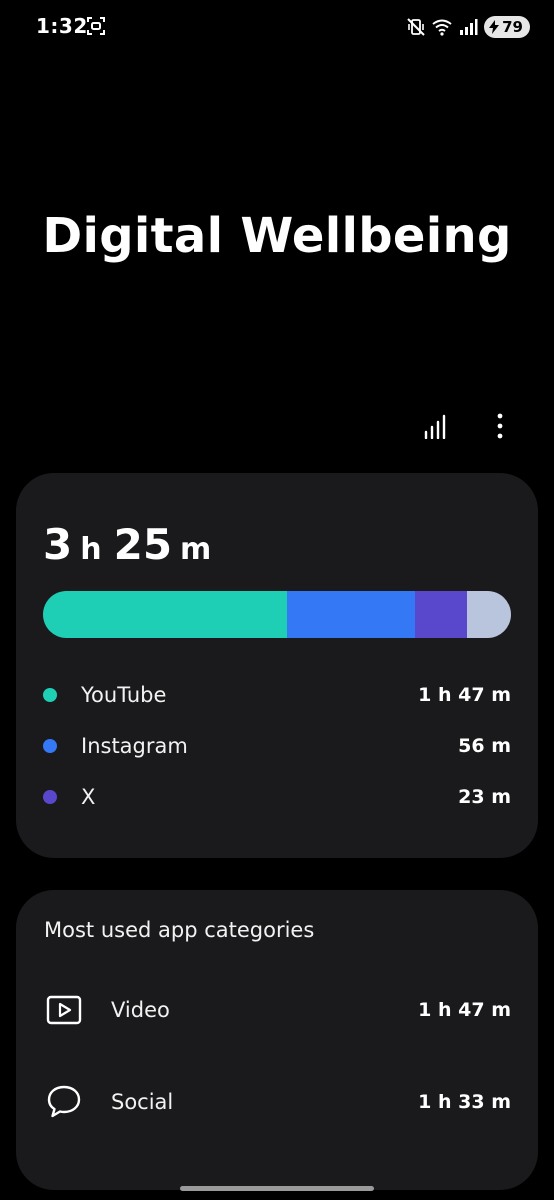  What do you see at coordinates (196, 549) in the screenshot?
I see `minutes-unit: m` at bounding box center [196, 549].